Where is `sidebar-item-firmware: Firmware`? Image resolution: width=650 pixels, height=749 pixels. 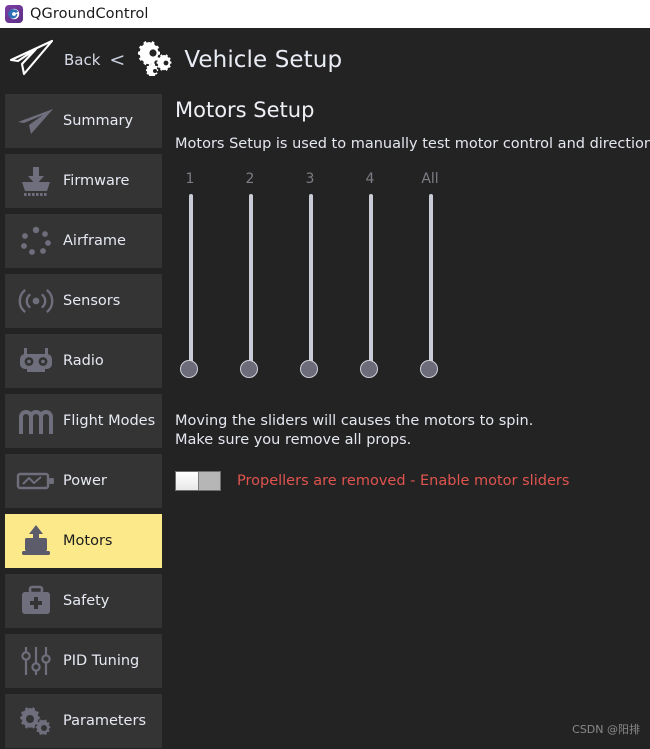 sidebar-item-firmware: Firmware is located at coordinates (83, 181).